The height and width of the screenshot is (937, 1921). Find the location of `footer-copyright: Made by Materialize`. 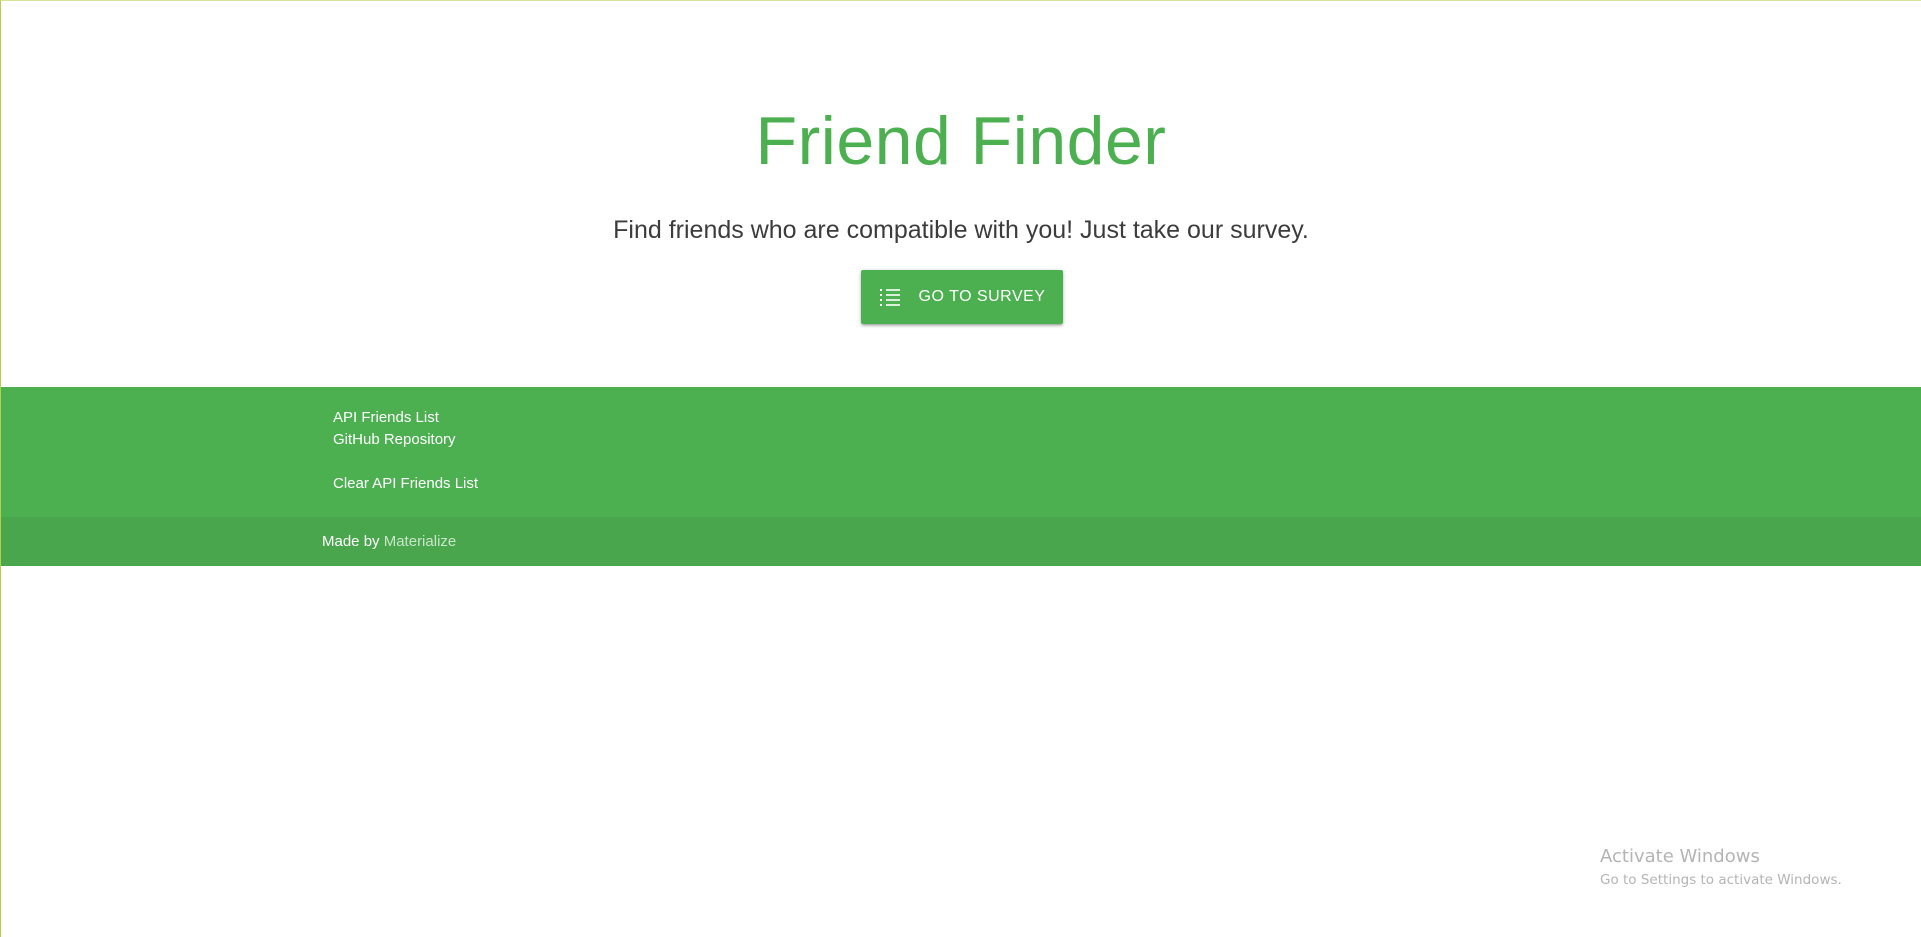

footer-copyright: Made by Materialize is located at coordinates (961, 541).